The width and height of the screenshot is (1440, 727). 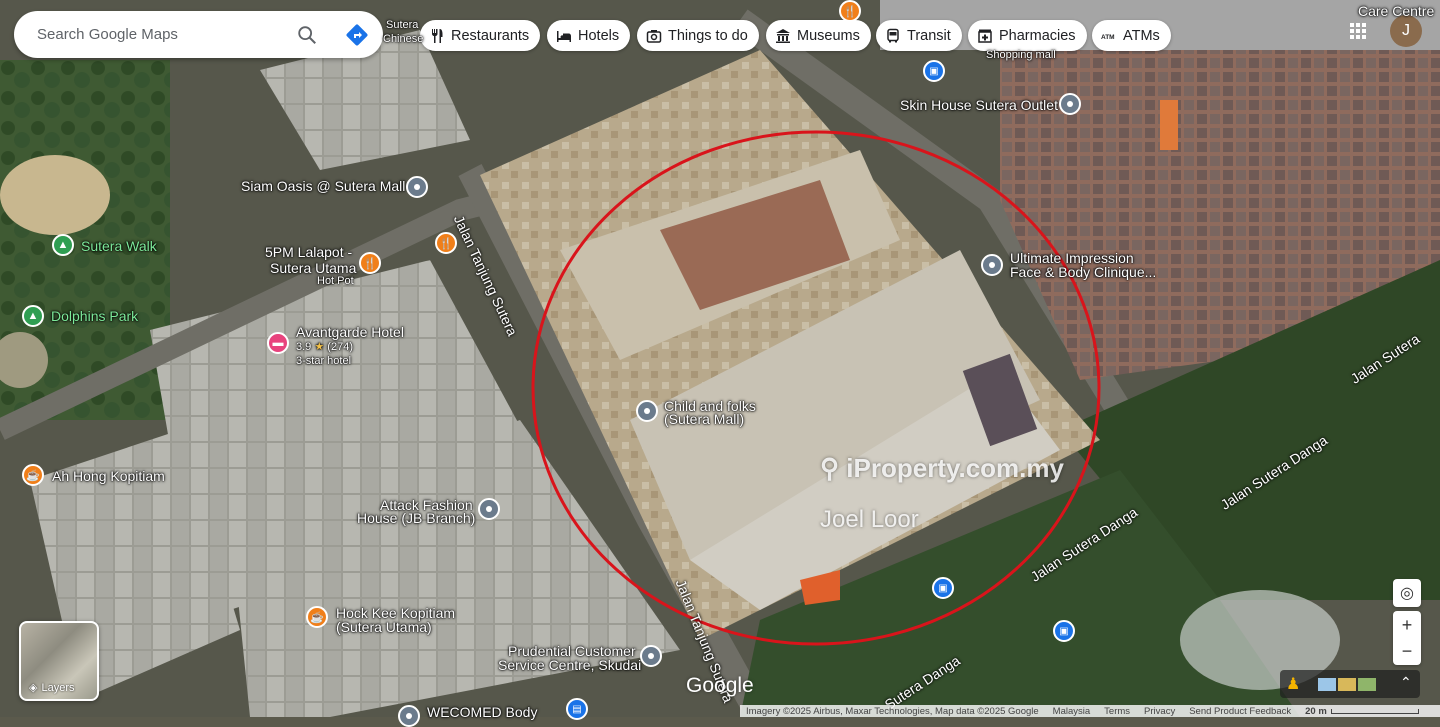 I want to click on place-label-care-centre: Care Centre, so click(x=1396, y=11).